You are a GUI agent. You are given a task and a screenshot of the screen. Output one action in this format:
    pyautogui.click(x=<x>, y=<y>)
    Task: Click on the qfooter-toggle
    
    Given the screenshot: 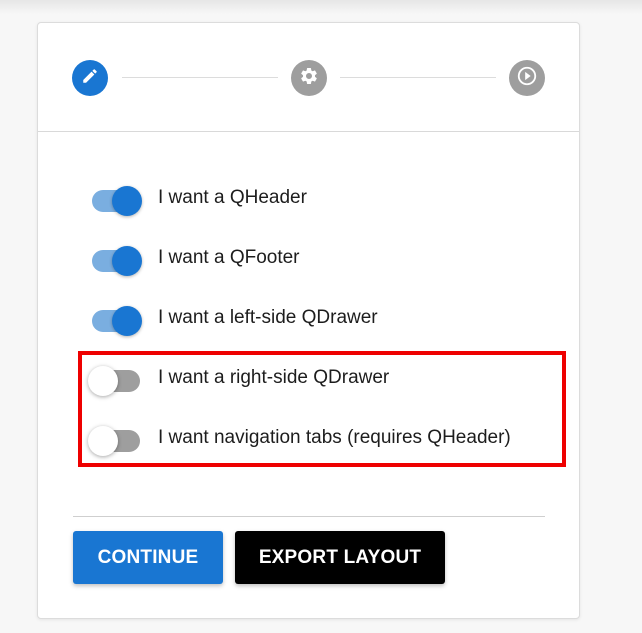 What is the action you would take?
    pyautogui.click(x=116, y=258)
    